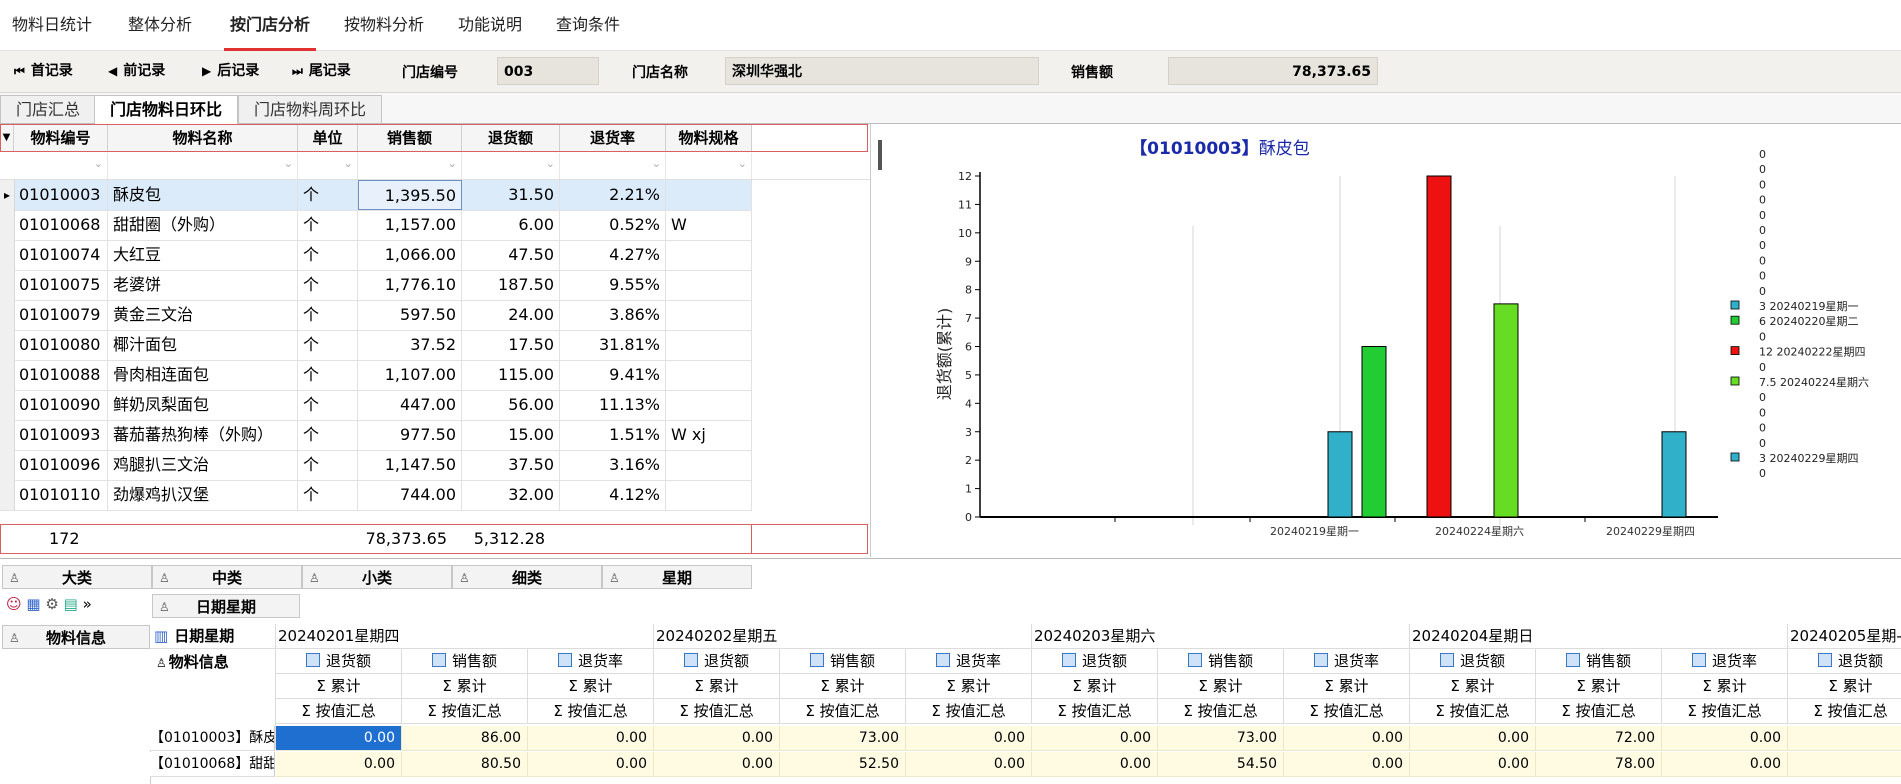 This screenshot has height=784, width=1901. I want to click on cell-return: 56.00, so click(511, 405).